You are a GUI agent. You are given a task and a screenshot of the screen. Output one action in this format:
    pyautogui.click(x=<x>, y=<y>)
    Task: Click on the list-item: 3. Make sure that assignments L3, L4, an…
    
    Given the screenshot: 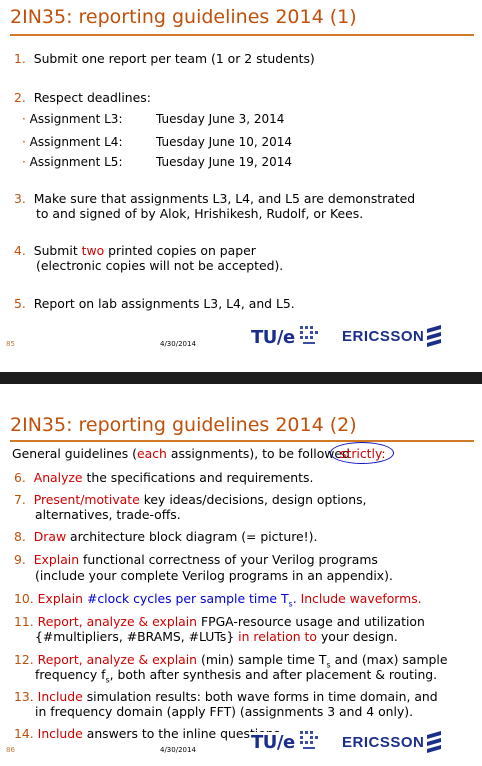 What is the action you would take?
    pyautogui.click(x=215, y=198)
    